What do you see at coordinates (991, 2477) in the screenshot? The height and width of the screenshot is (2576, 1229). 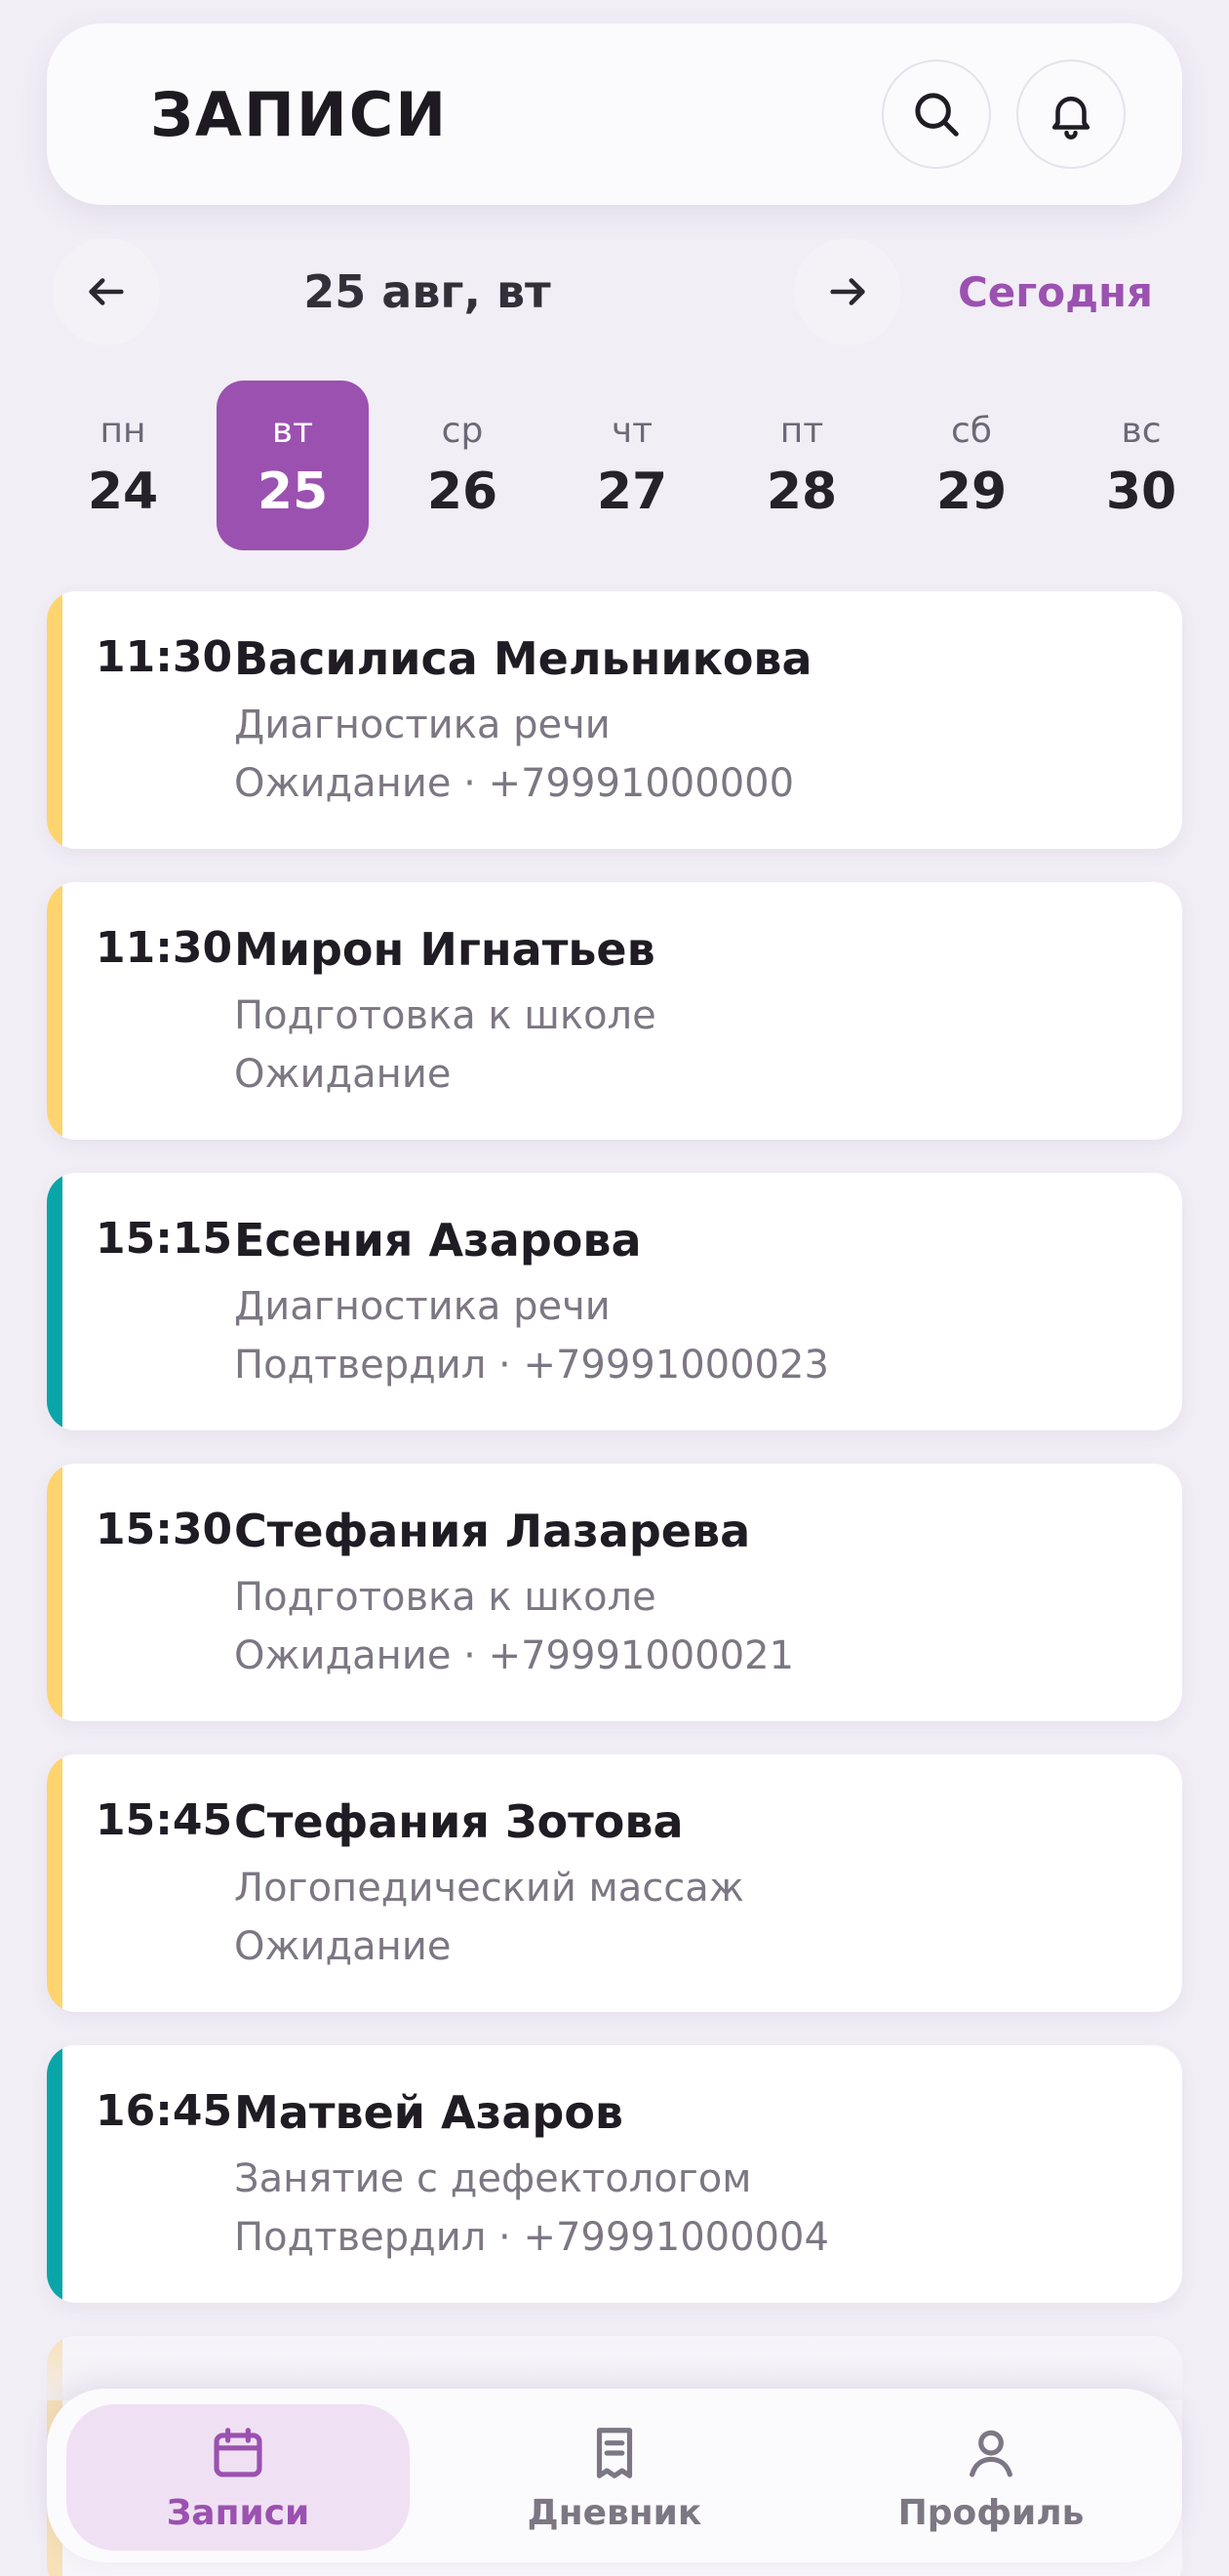 I see `nav-item-profile: Профиль` at bounding box center [991, 2477].